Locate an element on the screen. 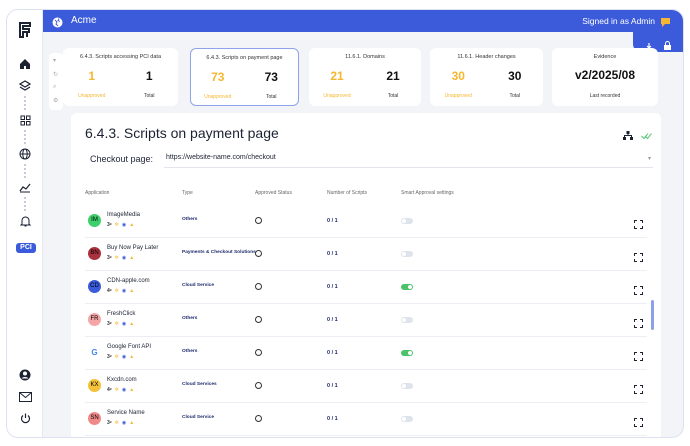 This screenshot has width=690, height=446. table-row: FR FreshClick 3ᵉ ✲ ◉ ▲ Others 0 / 1 is located at coordinates (366, 320).